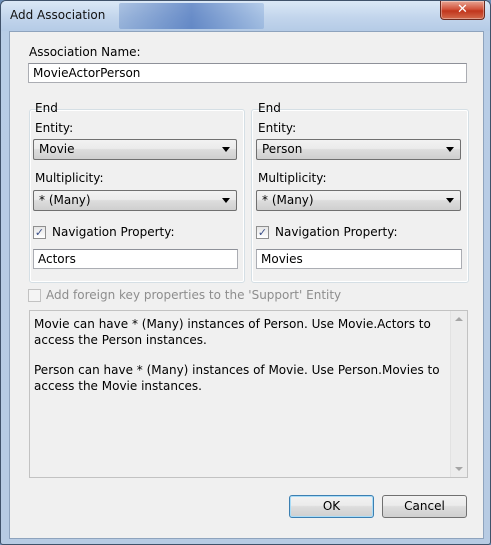 The width and height of the screenshot is (491, 545). Describe the element at coordinates (459, 319) in the screenshot. I see `scroll-up-icon` at that location.